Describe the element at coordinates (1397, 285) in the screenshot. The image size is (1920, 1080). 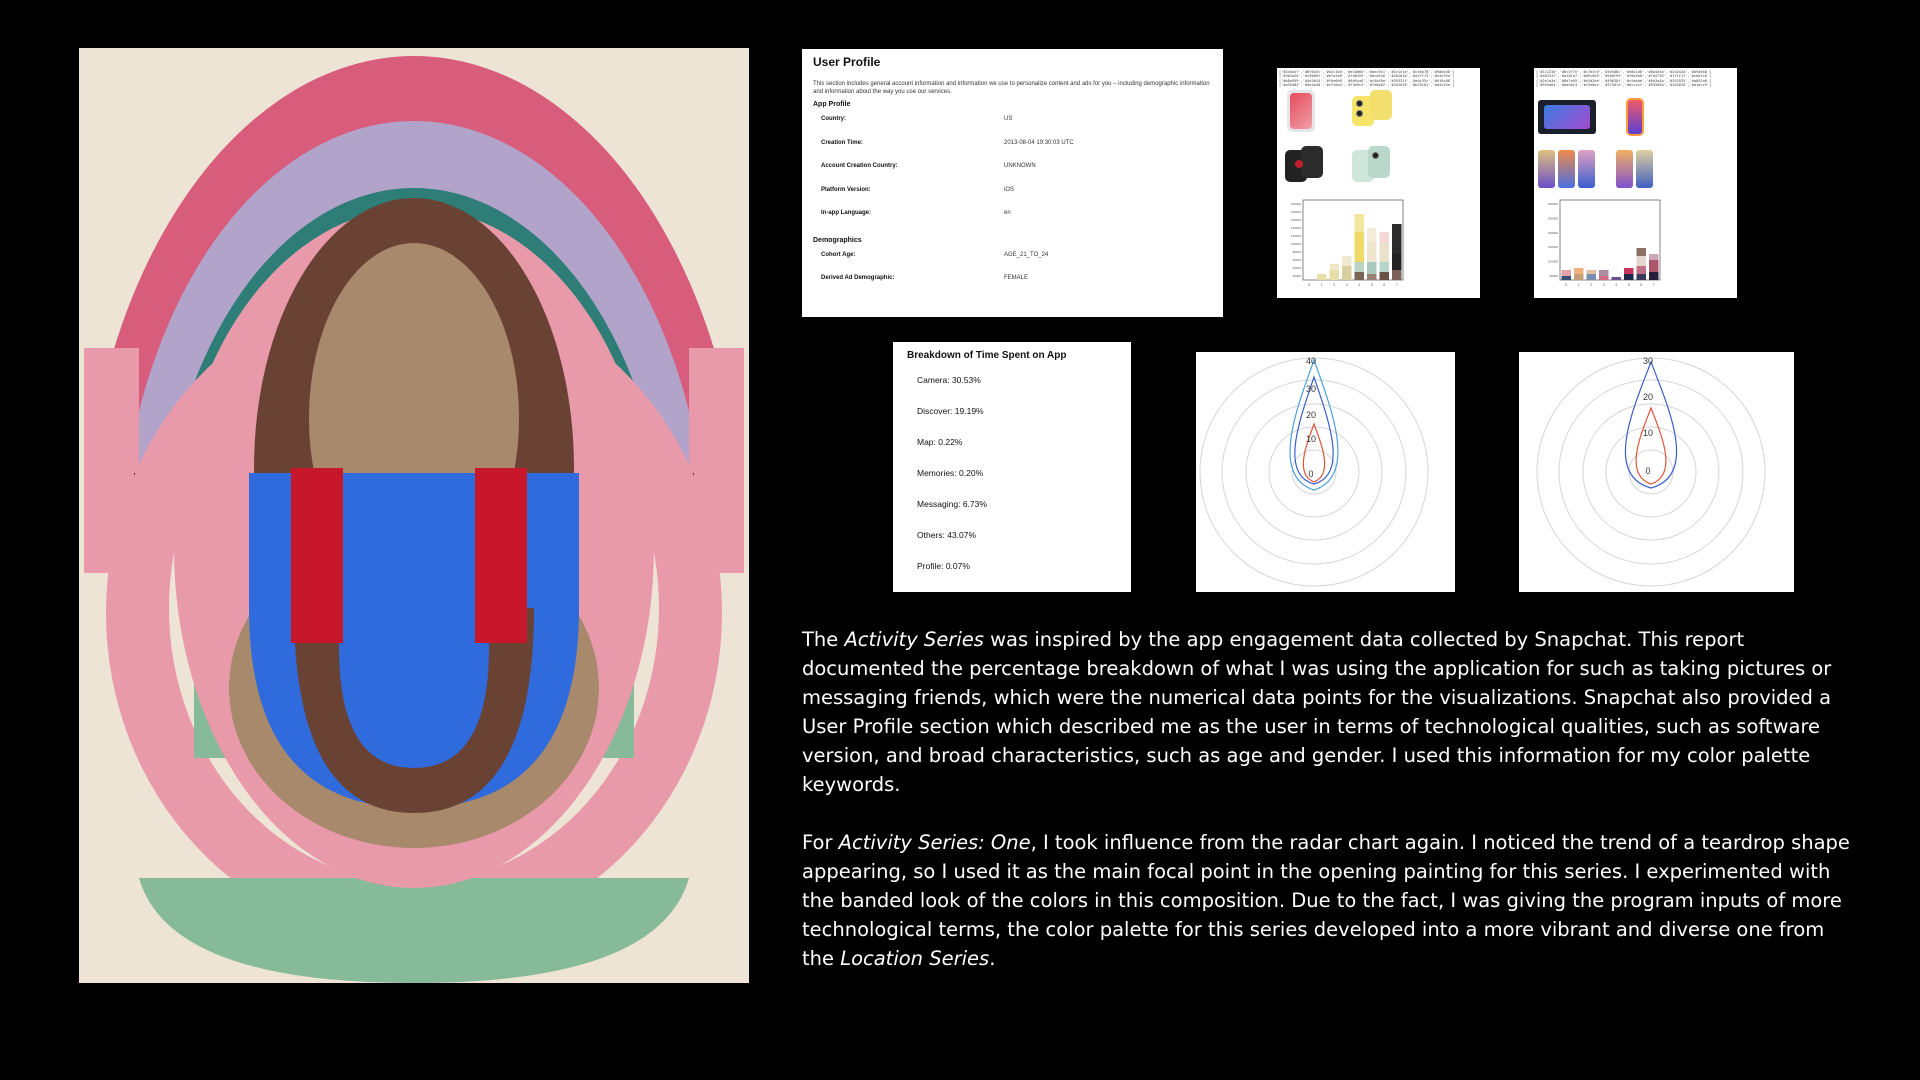
I see `x-tick-label: 7` at that location.